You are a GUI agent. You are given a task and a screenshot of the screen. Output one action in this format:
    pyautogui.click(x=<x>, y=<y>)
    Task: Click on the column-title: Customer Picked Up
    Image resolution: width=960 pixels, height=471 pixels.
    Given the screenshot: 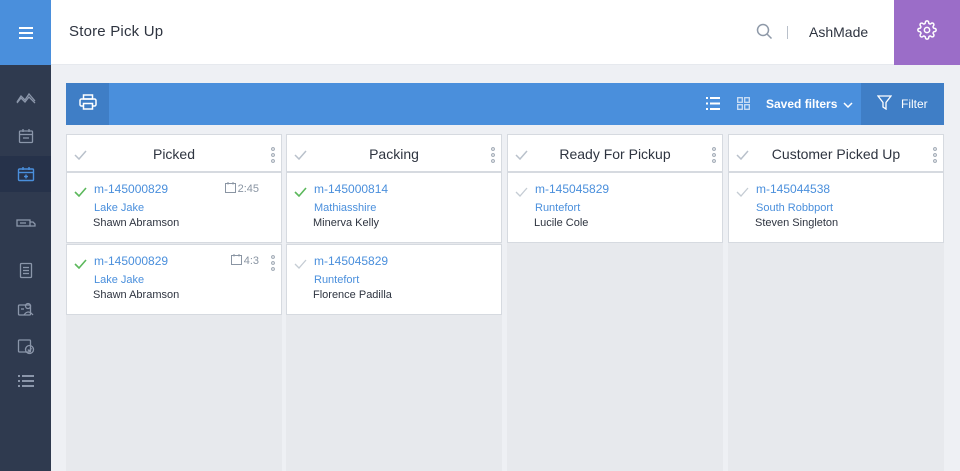 What is the action you would take?
    pyautogui.click(x=836, y=154)
    